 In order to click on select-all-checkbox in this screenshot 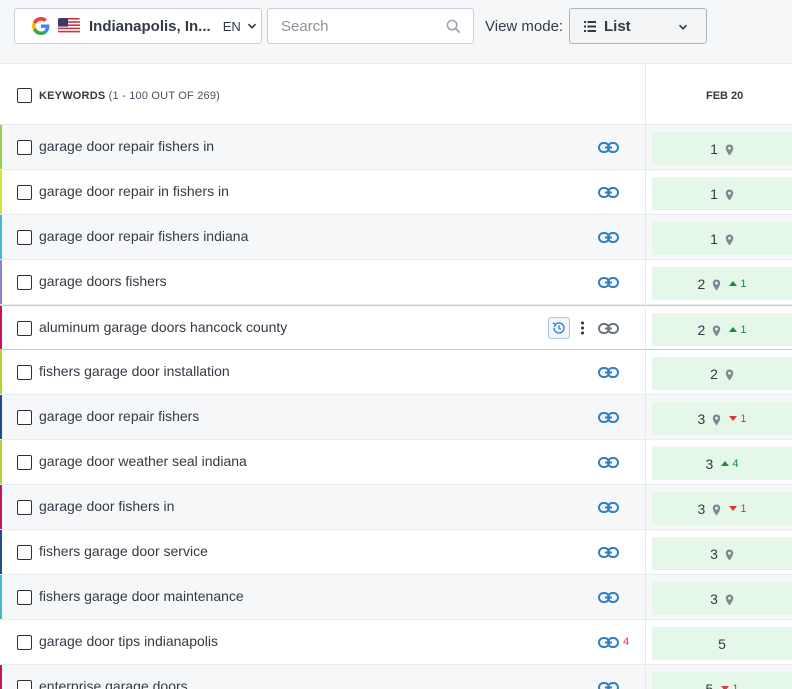, I will do `click(24, 95)`.